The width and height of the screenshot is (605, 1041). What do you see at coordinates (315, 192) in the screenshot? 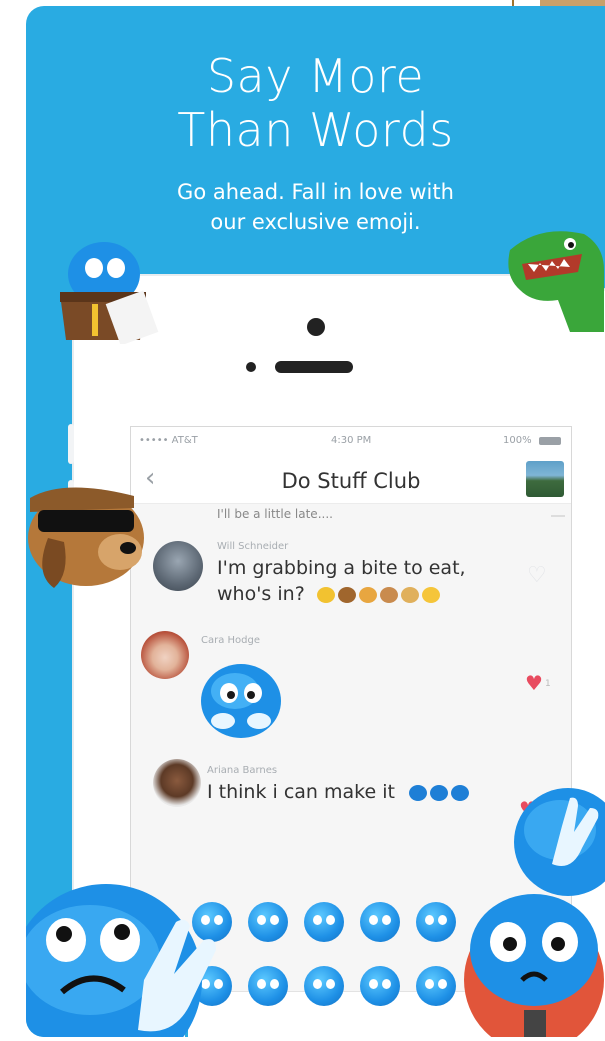
I see `subtitle-line-1: Go ahead. Fall in love with` at bounding box center [315, 192].